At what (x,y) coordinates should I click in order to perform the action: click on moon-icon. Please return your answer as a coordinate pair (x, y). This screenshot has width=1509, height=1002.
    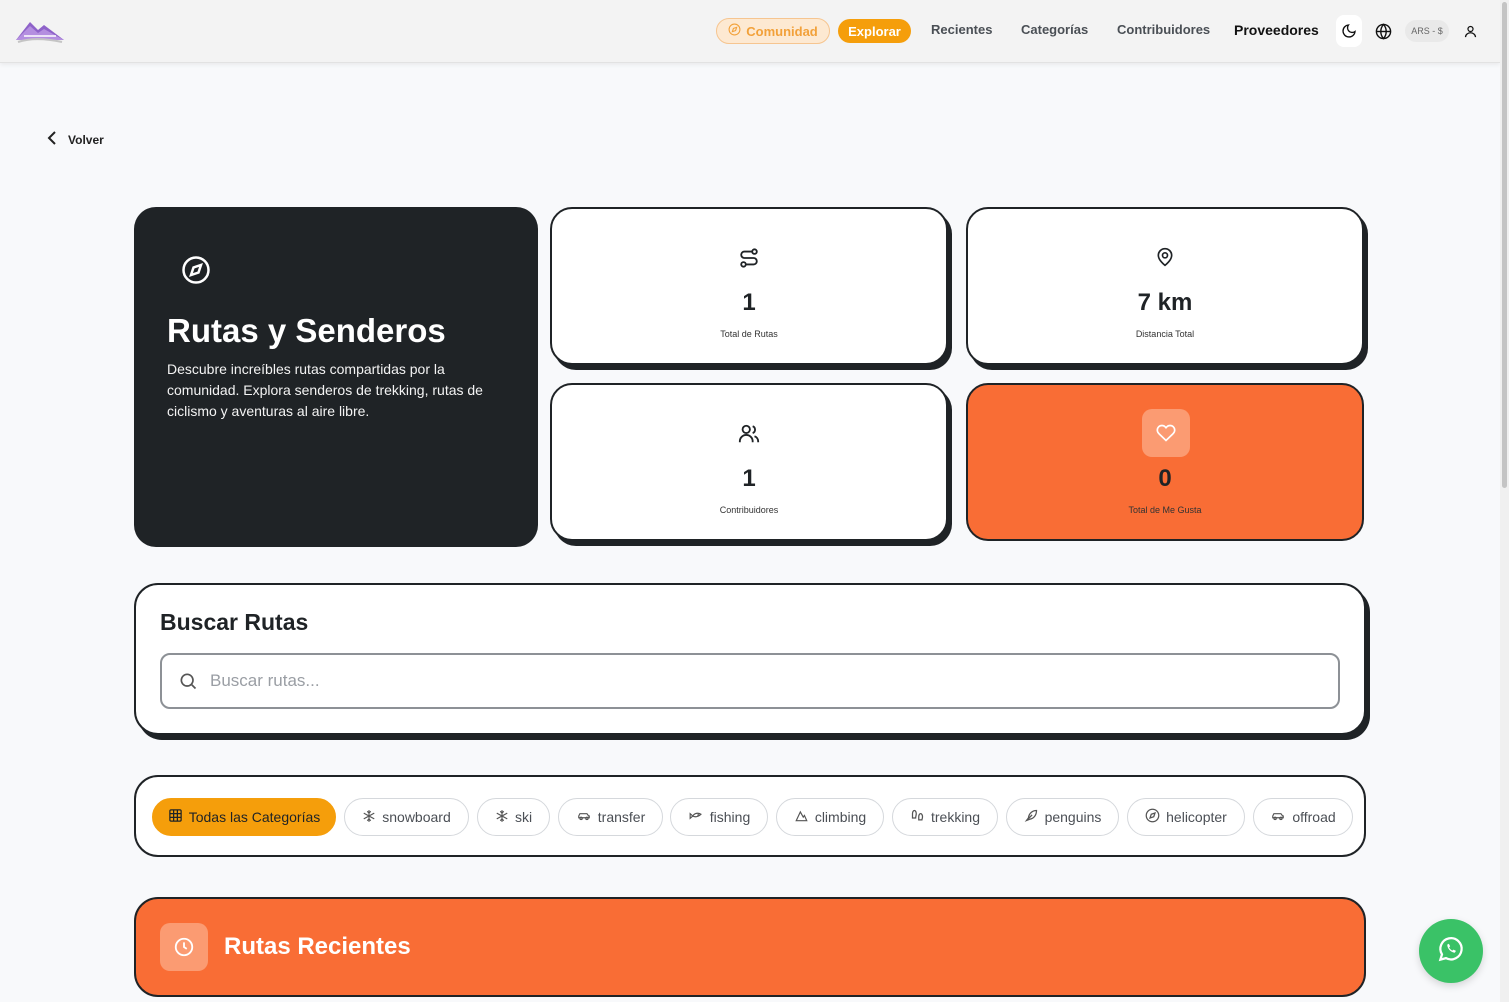
    Looking at the image, I should click on (1349, 31).